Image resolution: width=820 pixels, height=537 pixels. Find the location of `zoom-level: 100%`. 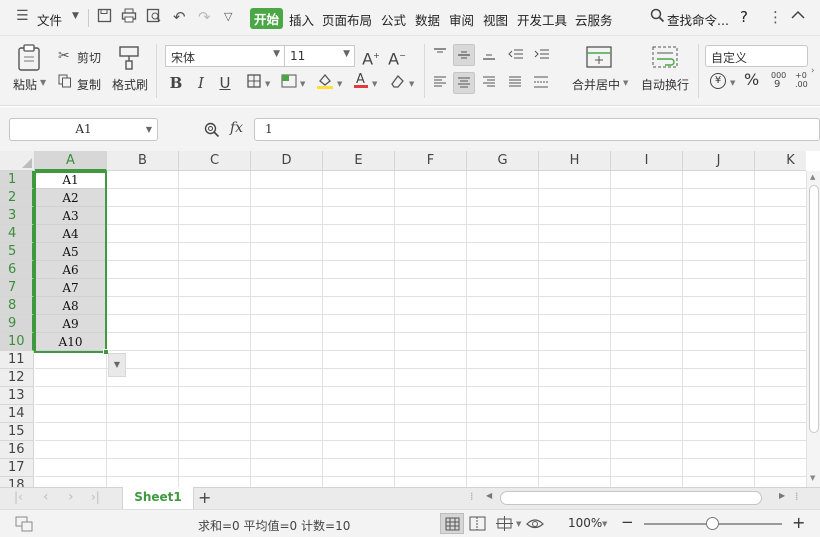

zoom-level: 100% is located at coordinates (585, 523).